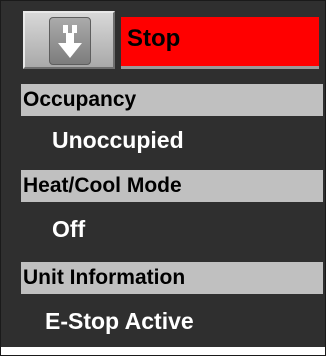 This screenshot has height=356, width=326. I want to click on download-arrow-icon, so click(70, 41).